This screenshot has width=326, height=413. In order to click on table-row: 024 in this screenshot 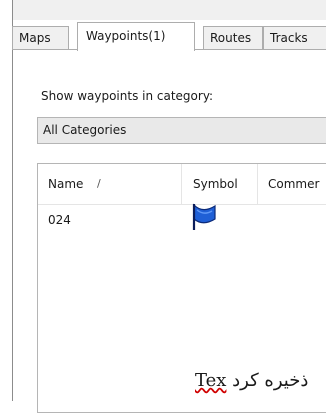, I will do `click(182, 217)`.